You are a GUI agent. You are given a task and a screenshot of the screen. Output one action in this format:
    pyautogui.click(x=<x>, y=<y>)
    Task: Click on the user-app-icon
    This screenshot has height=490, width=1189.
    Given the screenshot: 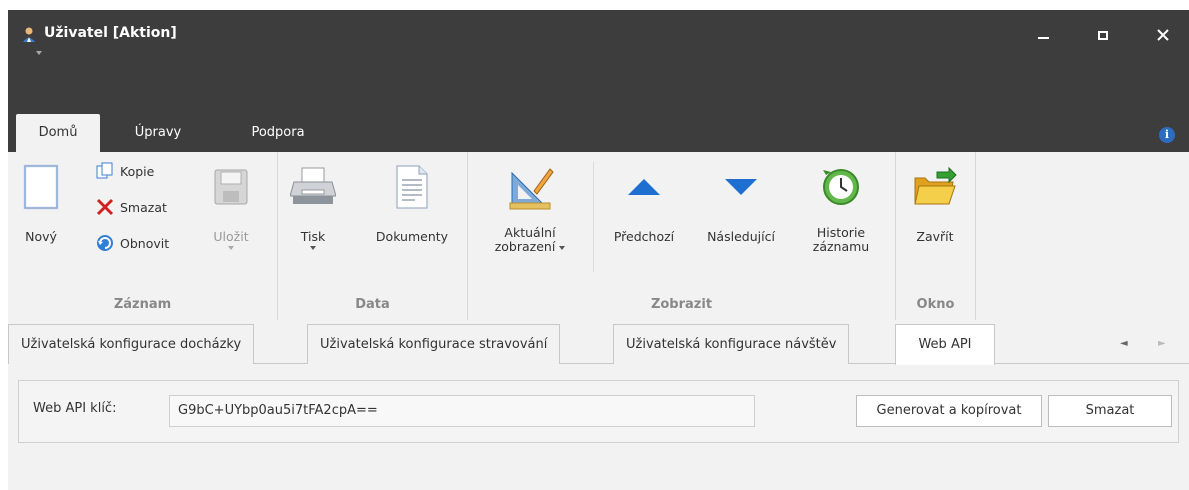 What is the action you would take?
    pyautogui.click(x=29, y=35)
    